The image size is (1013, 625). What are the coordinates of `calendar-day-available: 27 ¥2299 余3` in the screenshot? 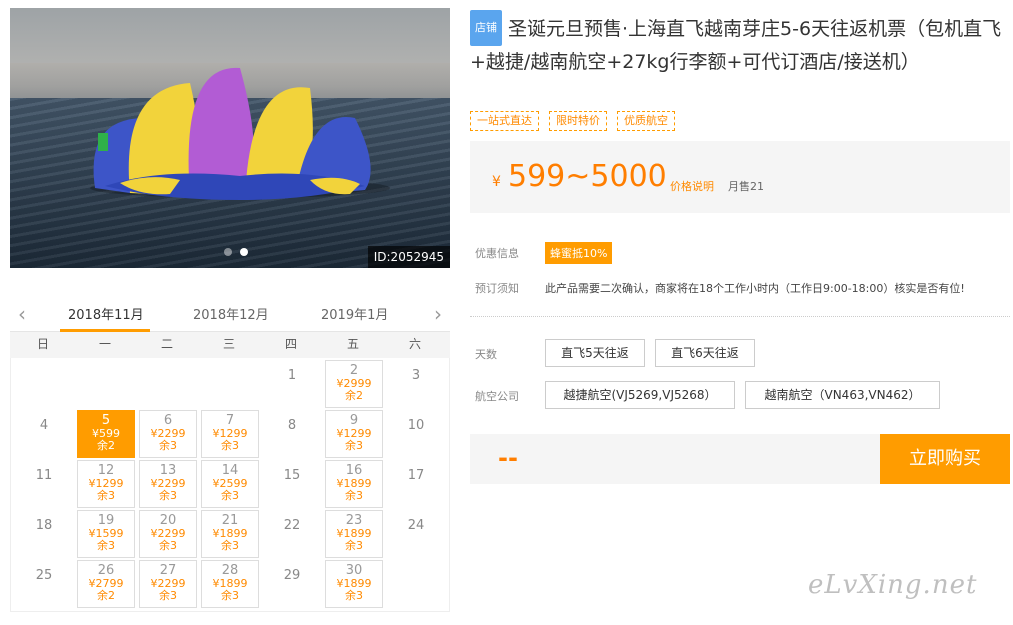 It's located at (168, 584).